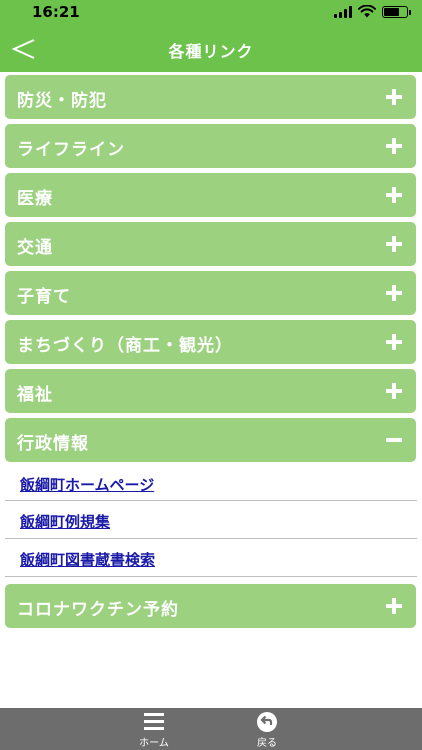 This screenshot has width=422, height=750. I want to click on nav-bar: 各種リンク, so click(211, 49).